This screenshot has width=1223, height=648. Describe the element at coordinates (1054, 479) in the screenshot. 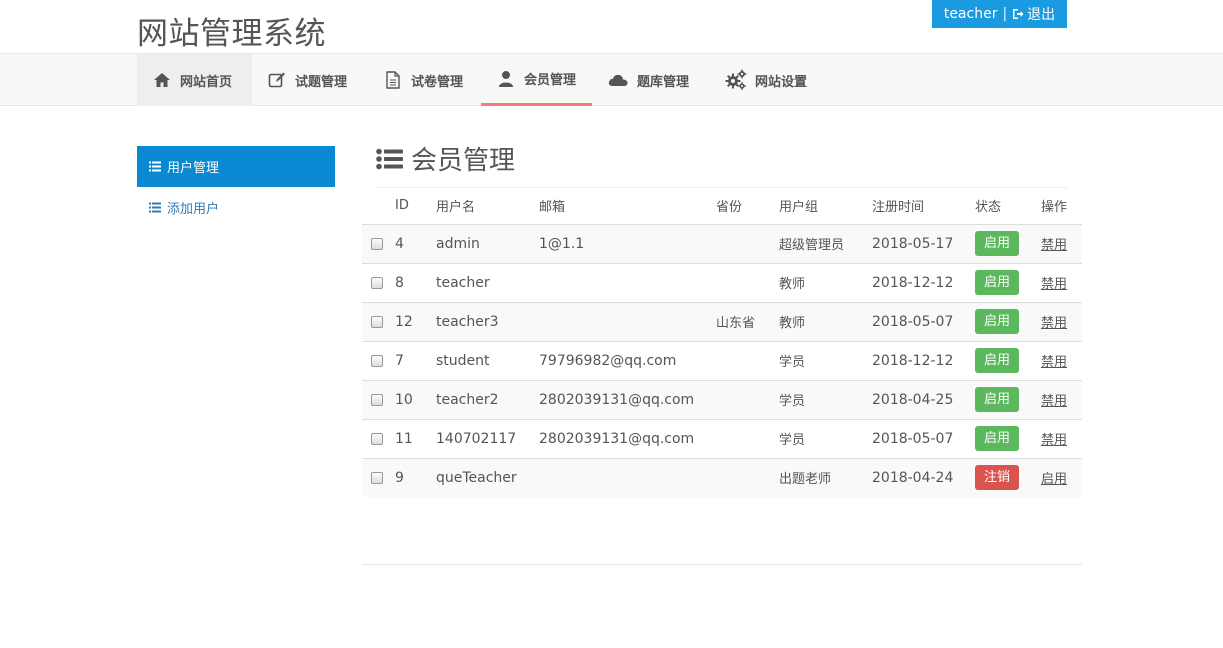

I see `toggle-status-link: 启用` at that location.